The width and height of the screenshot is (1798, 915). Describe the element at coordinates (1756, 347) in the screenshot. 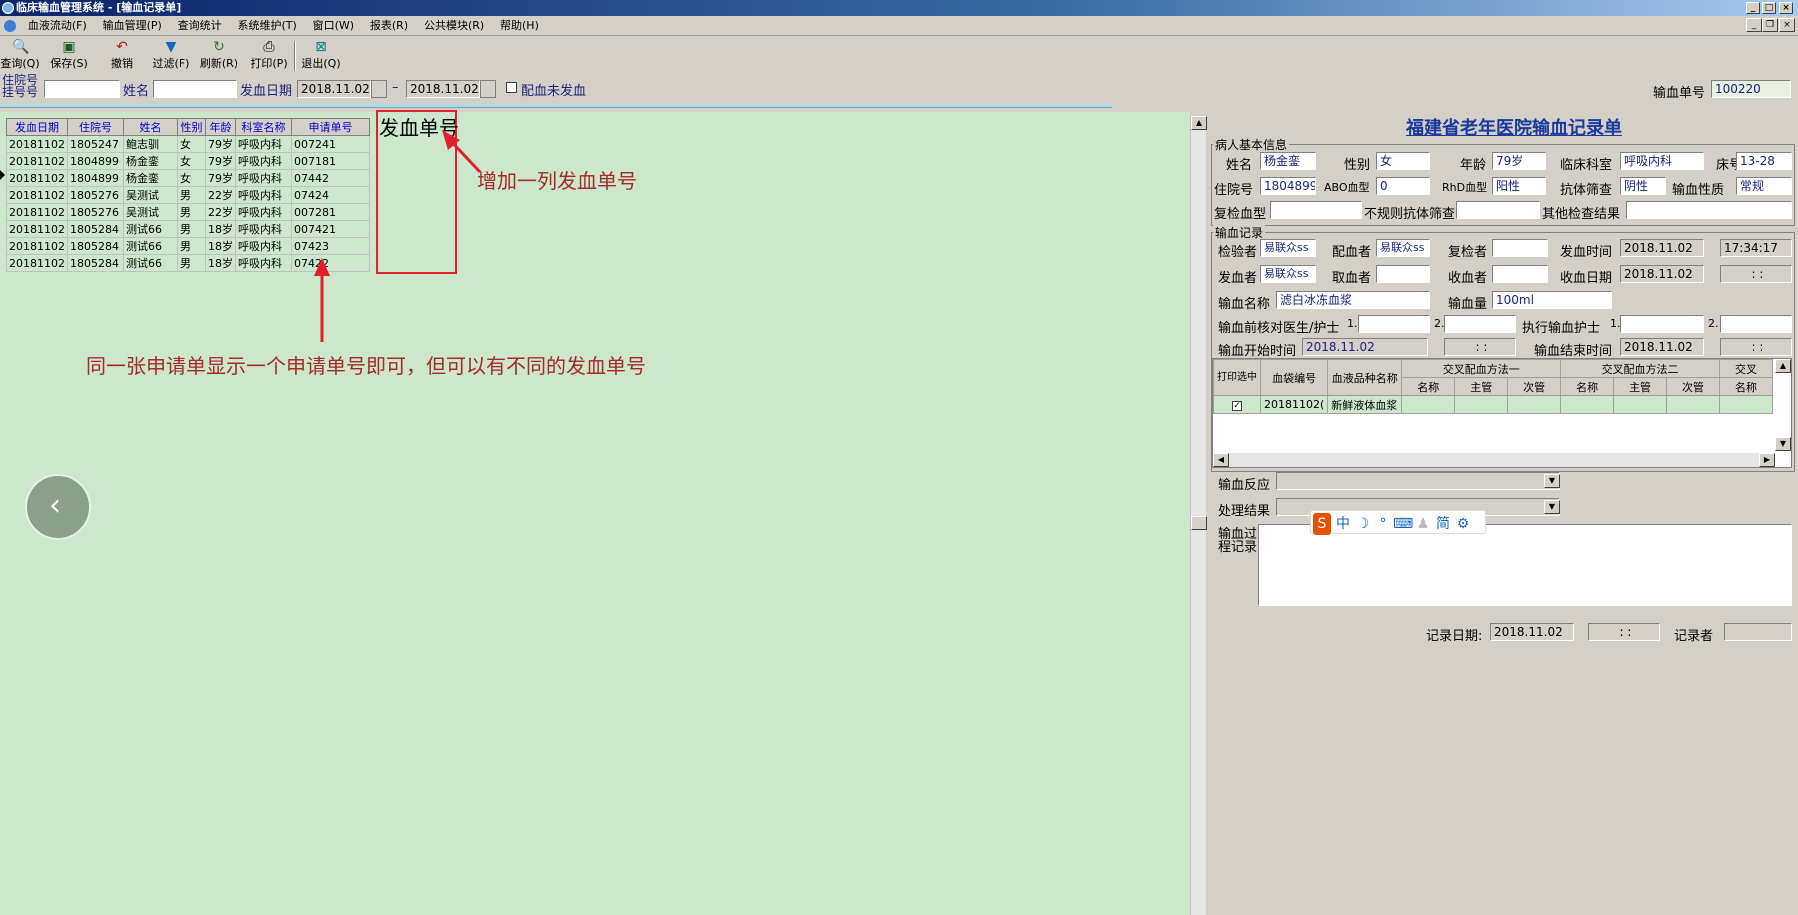

I see `end-time-field: : :` at that location.